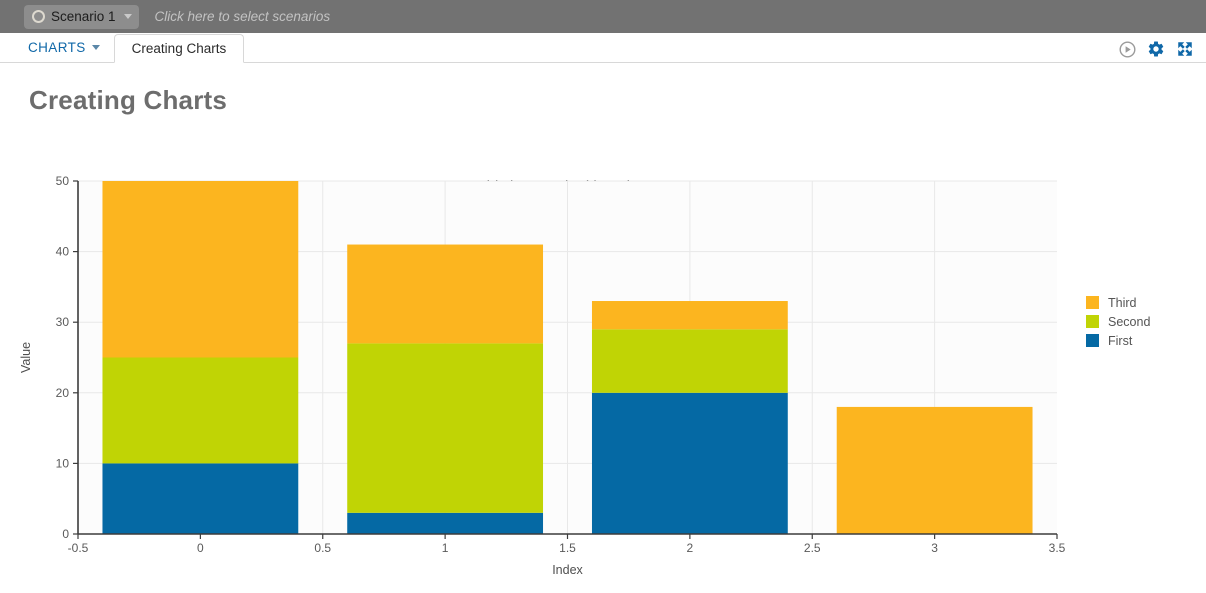  What do you see at coordinates (1092, 302) in the screenshot?
I see `legend-swatch-third` at bounding box center [1092, 302].